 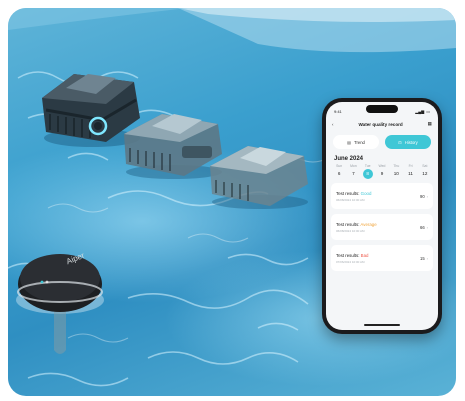 What do you see at coordinates (359, 142) in the screenshot?
I see `tab-trend-label: Trend` at bounding box center [359, 142].